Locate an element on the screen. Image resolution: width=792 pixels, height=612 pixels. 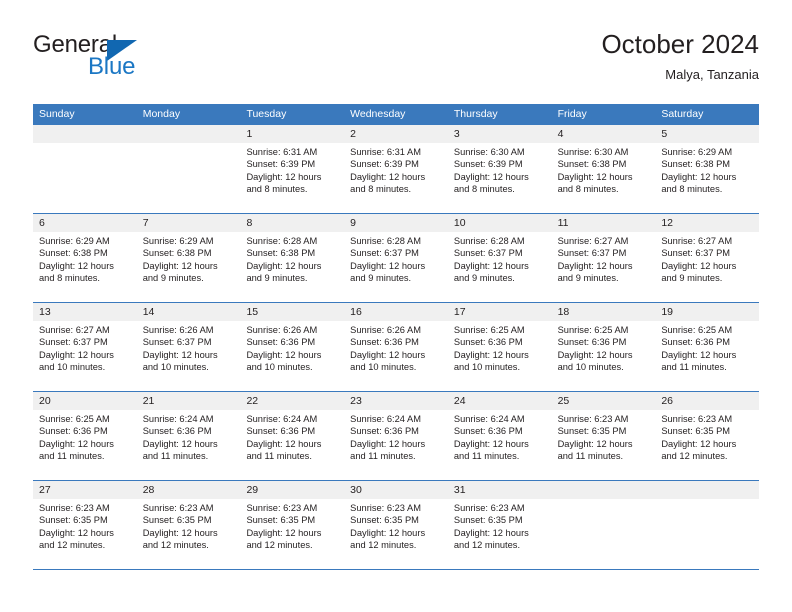
week-date-strip: 12345 is located at coordinates (396, 134).